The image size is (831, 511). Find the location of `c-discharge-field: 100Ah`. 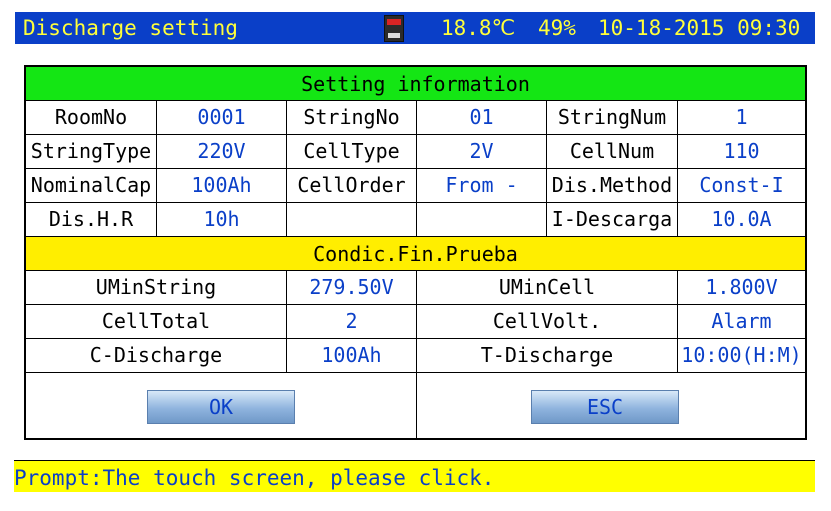

c-discharge-field: 100Ah is located at coordinates (352, 356).